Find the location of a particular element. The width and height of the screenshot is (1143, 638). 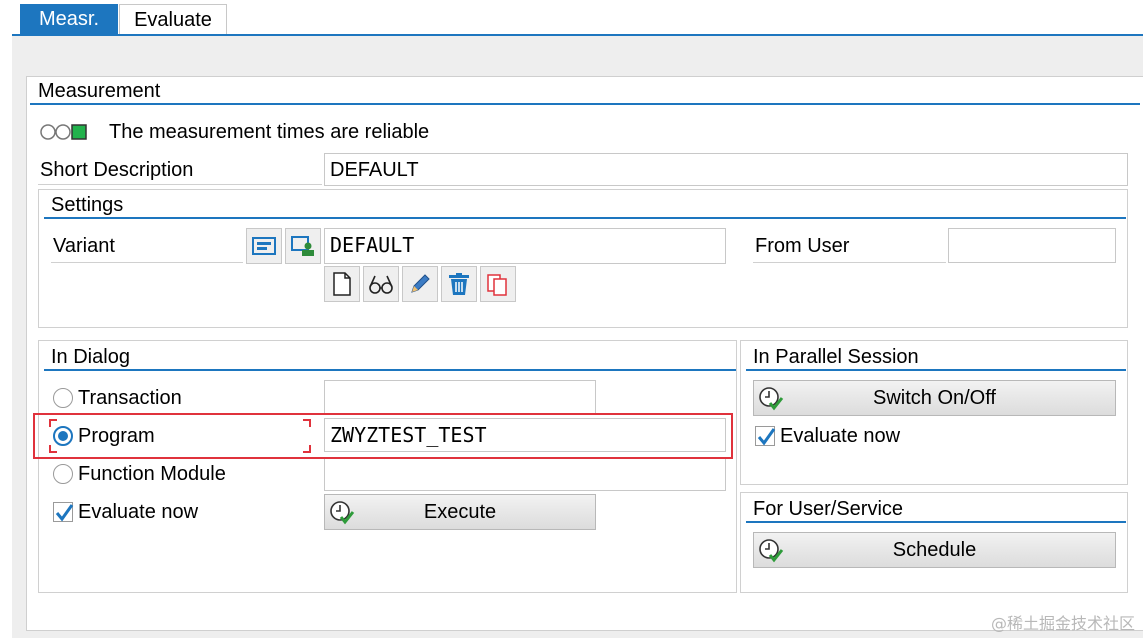

watermark-text: @稀土掘金技术社区 is located at coordinates (1062, 623).